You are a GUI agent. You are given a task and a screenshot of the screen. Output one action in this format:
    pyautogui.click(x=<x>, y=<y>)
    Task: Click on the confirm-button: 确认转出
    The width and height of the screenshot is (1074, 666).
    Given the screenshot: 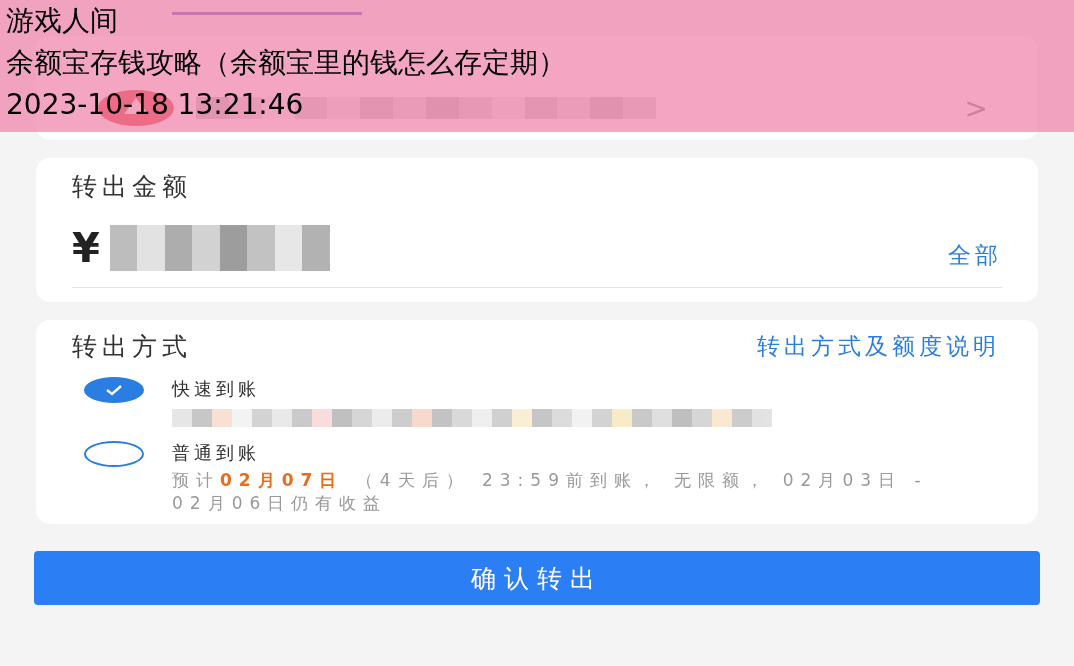 What is the action you would take?
    pyautogui.click(x=537, y=578)
    